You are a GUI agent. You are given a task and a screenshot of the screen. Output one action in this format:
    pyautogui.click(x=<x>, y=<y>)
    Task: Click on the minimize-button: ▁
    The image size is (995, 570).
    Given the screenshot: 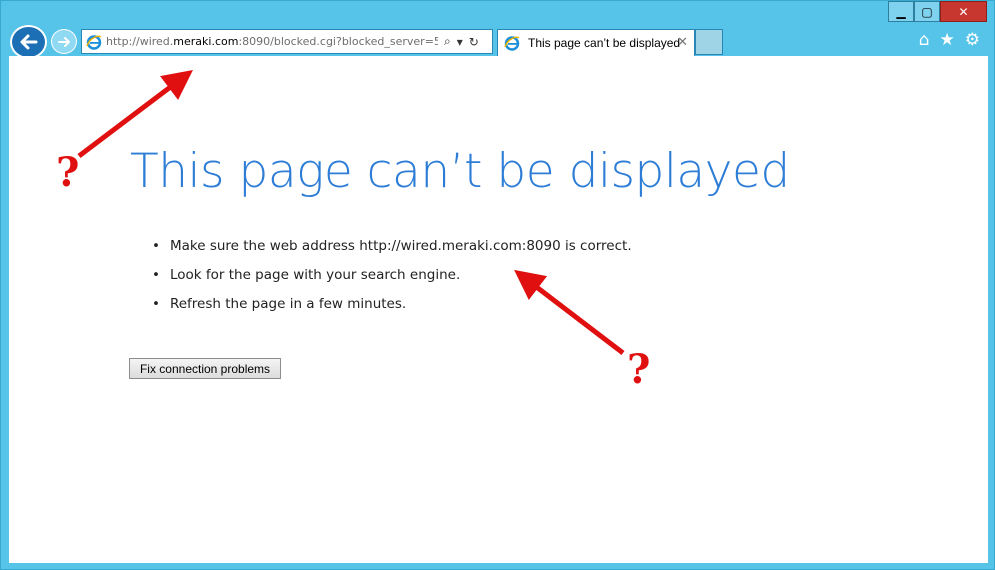 What is the action you would take?
    pyautogui.click(x=901, y=11)
    